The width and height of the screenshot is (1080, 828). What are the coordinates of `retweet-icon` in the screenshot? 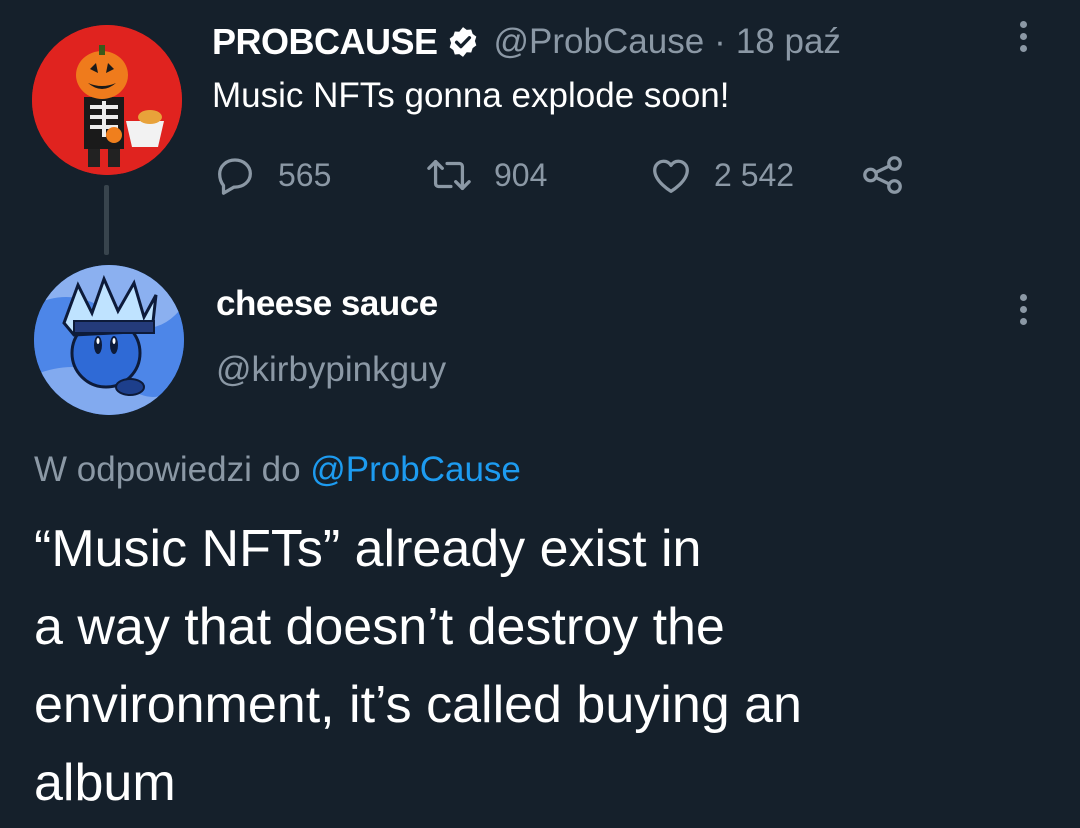 It's located at (449, 175).